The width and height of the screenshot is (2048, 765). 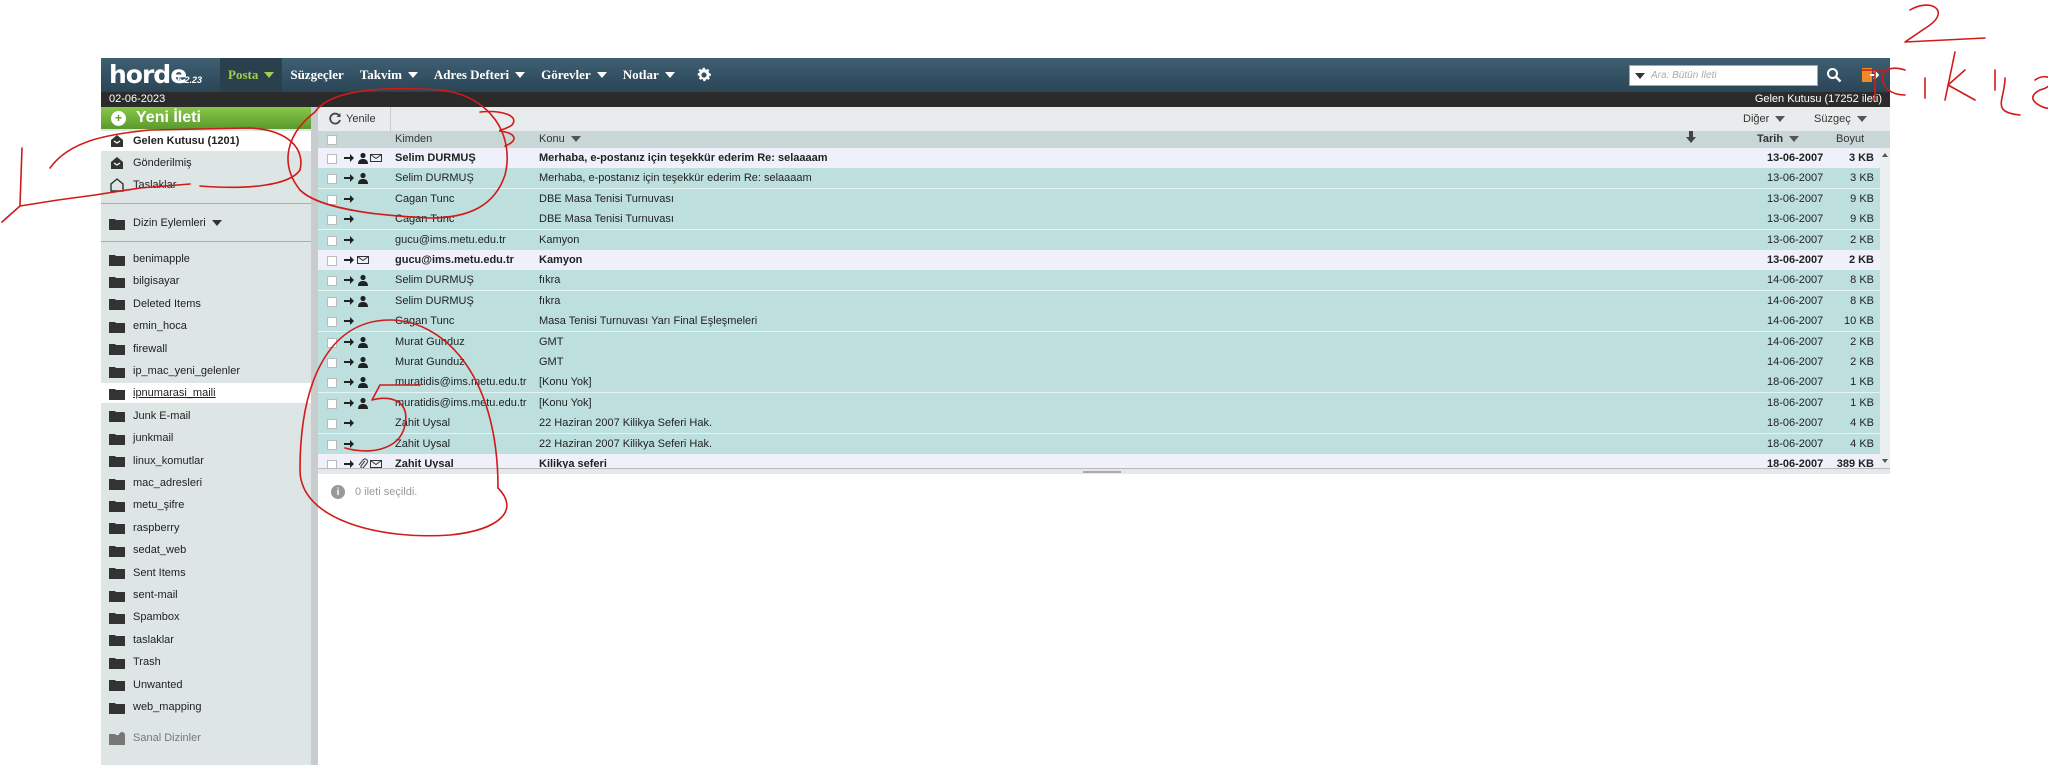 What do you see at coordinates (1731, 75) in the screenshot?
I see `search-input` at bounding box center [1731, 75].